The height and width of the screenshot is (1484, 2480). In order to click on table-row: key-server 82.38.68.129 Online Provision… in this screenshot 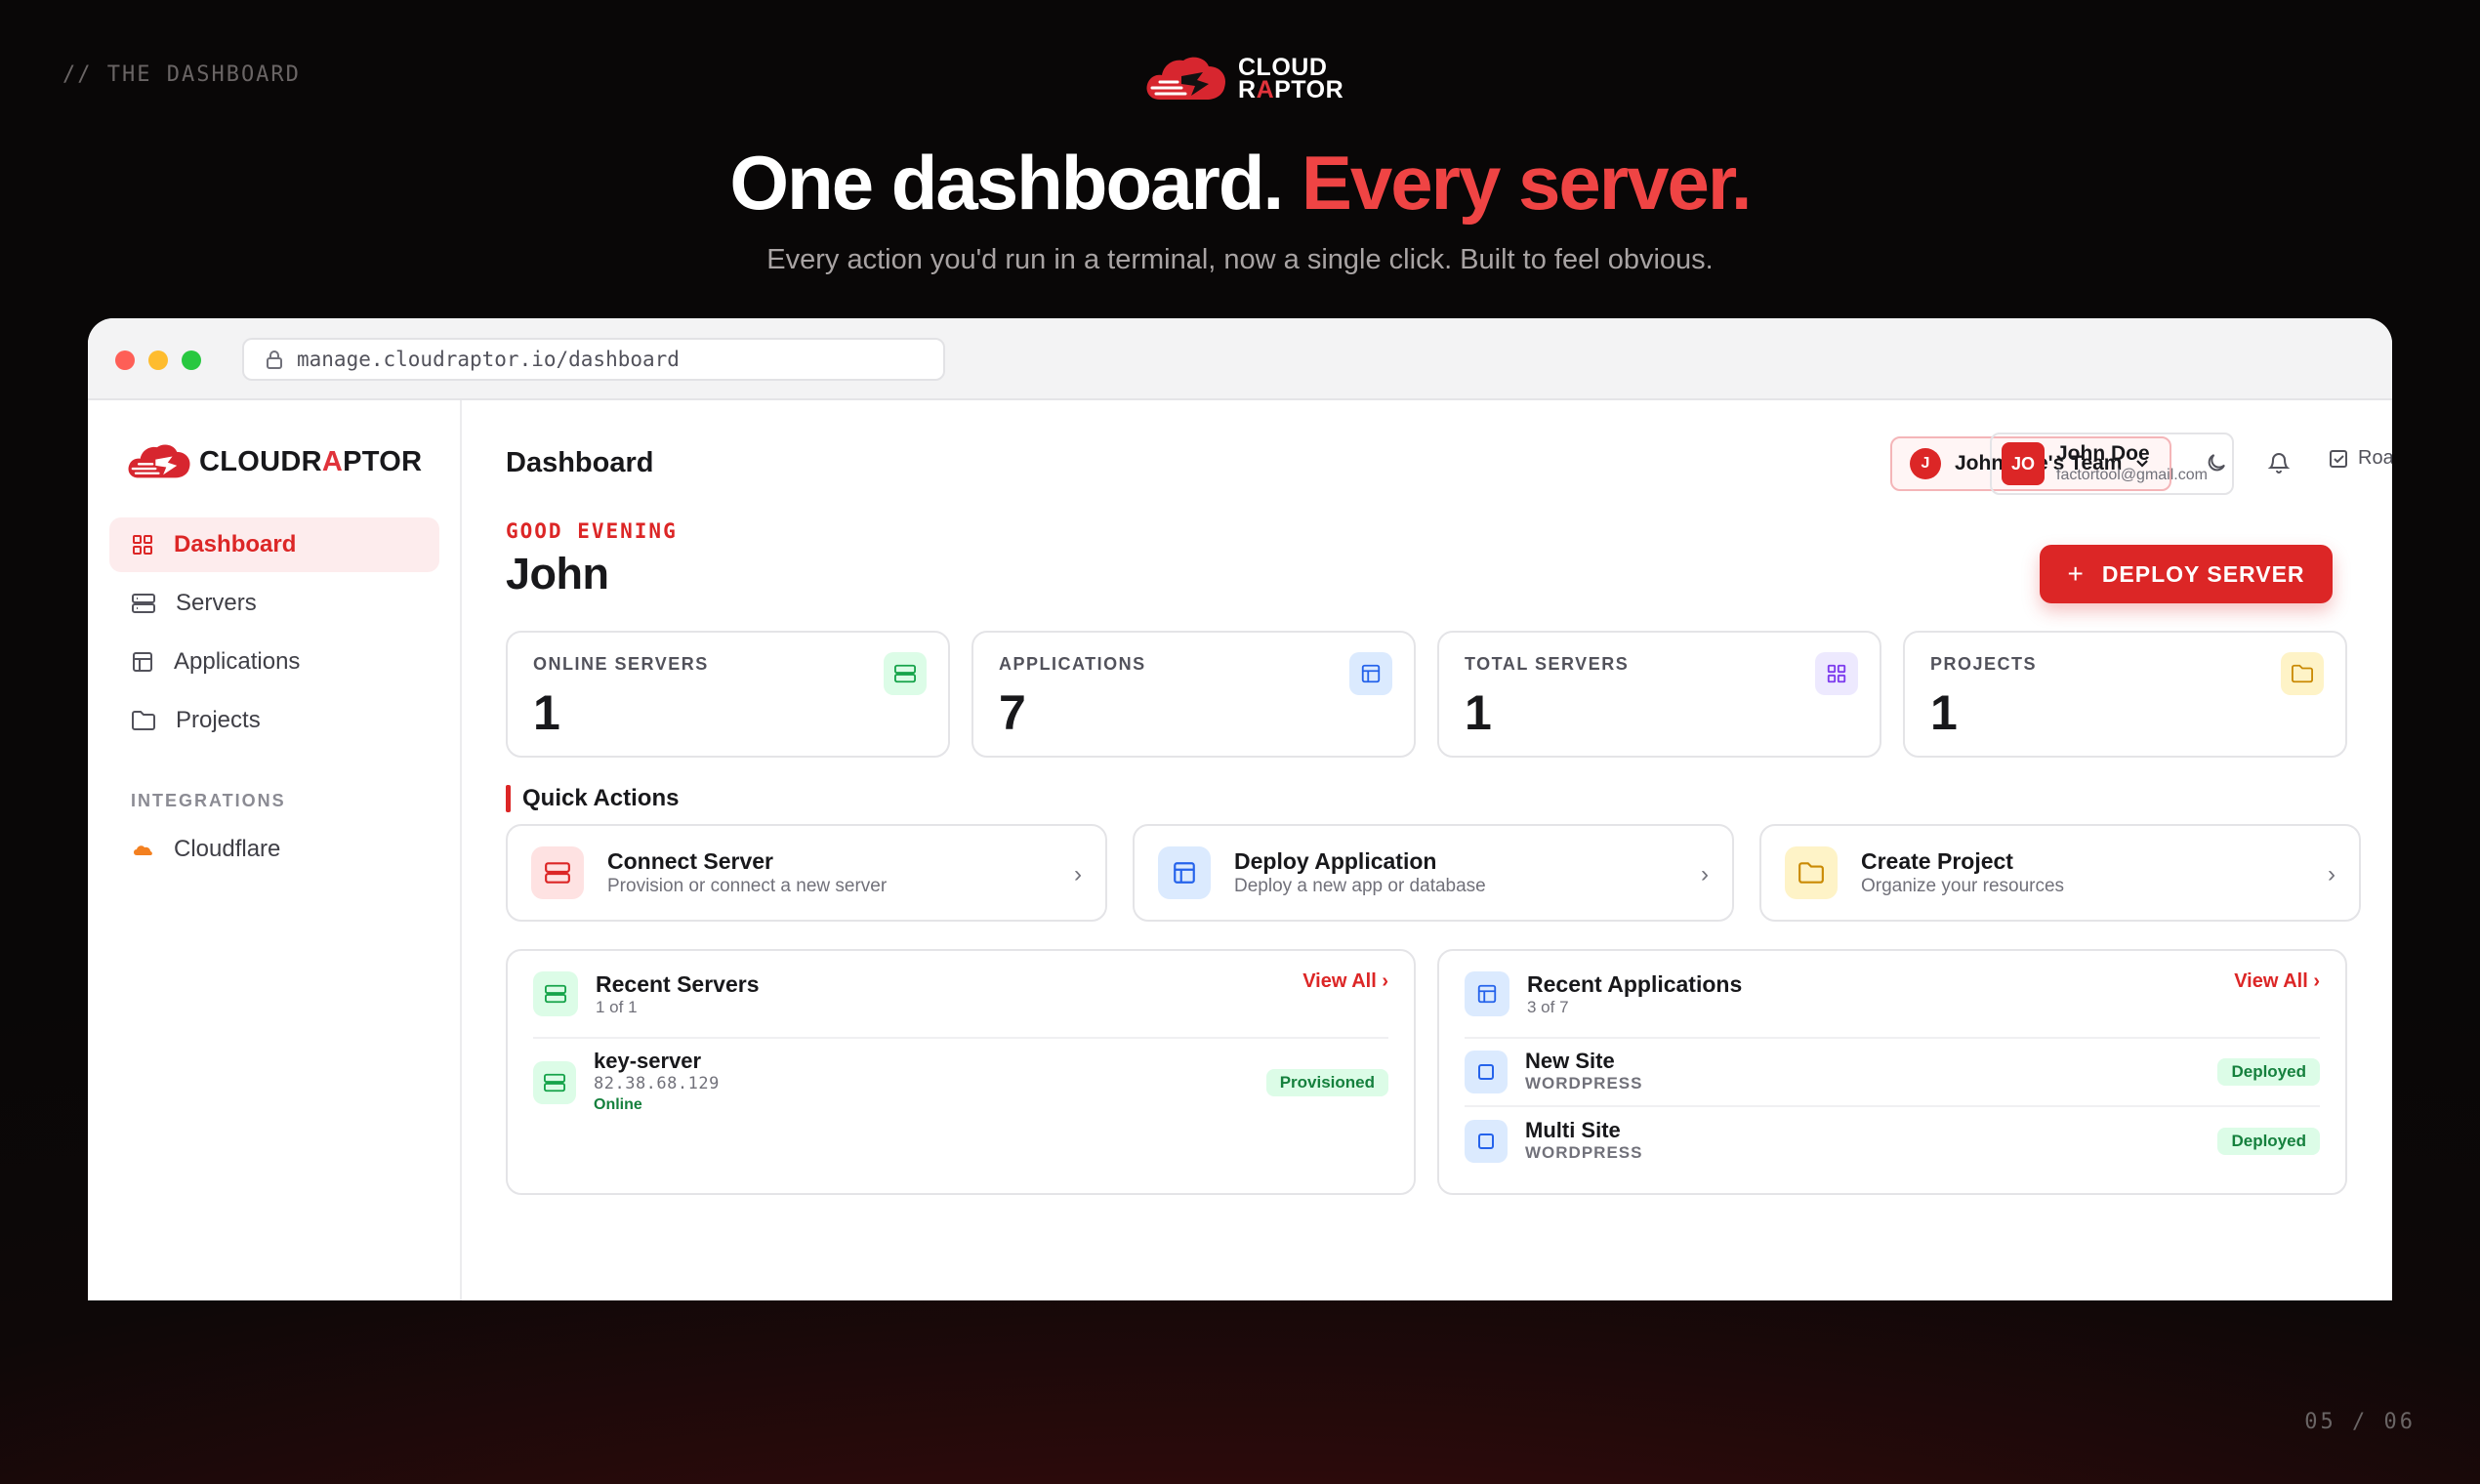, I will do `click(960, 1083)`.